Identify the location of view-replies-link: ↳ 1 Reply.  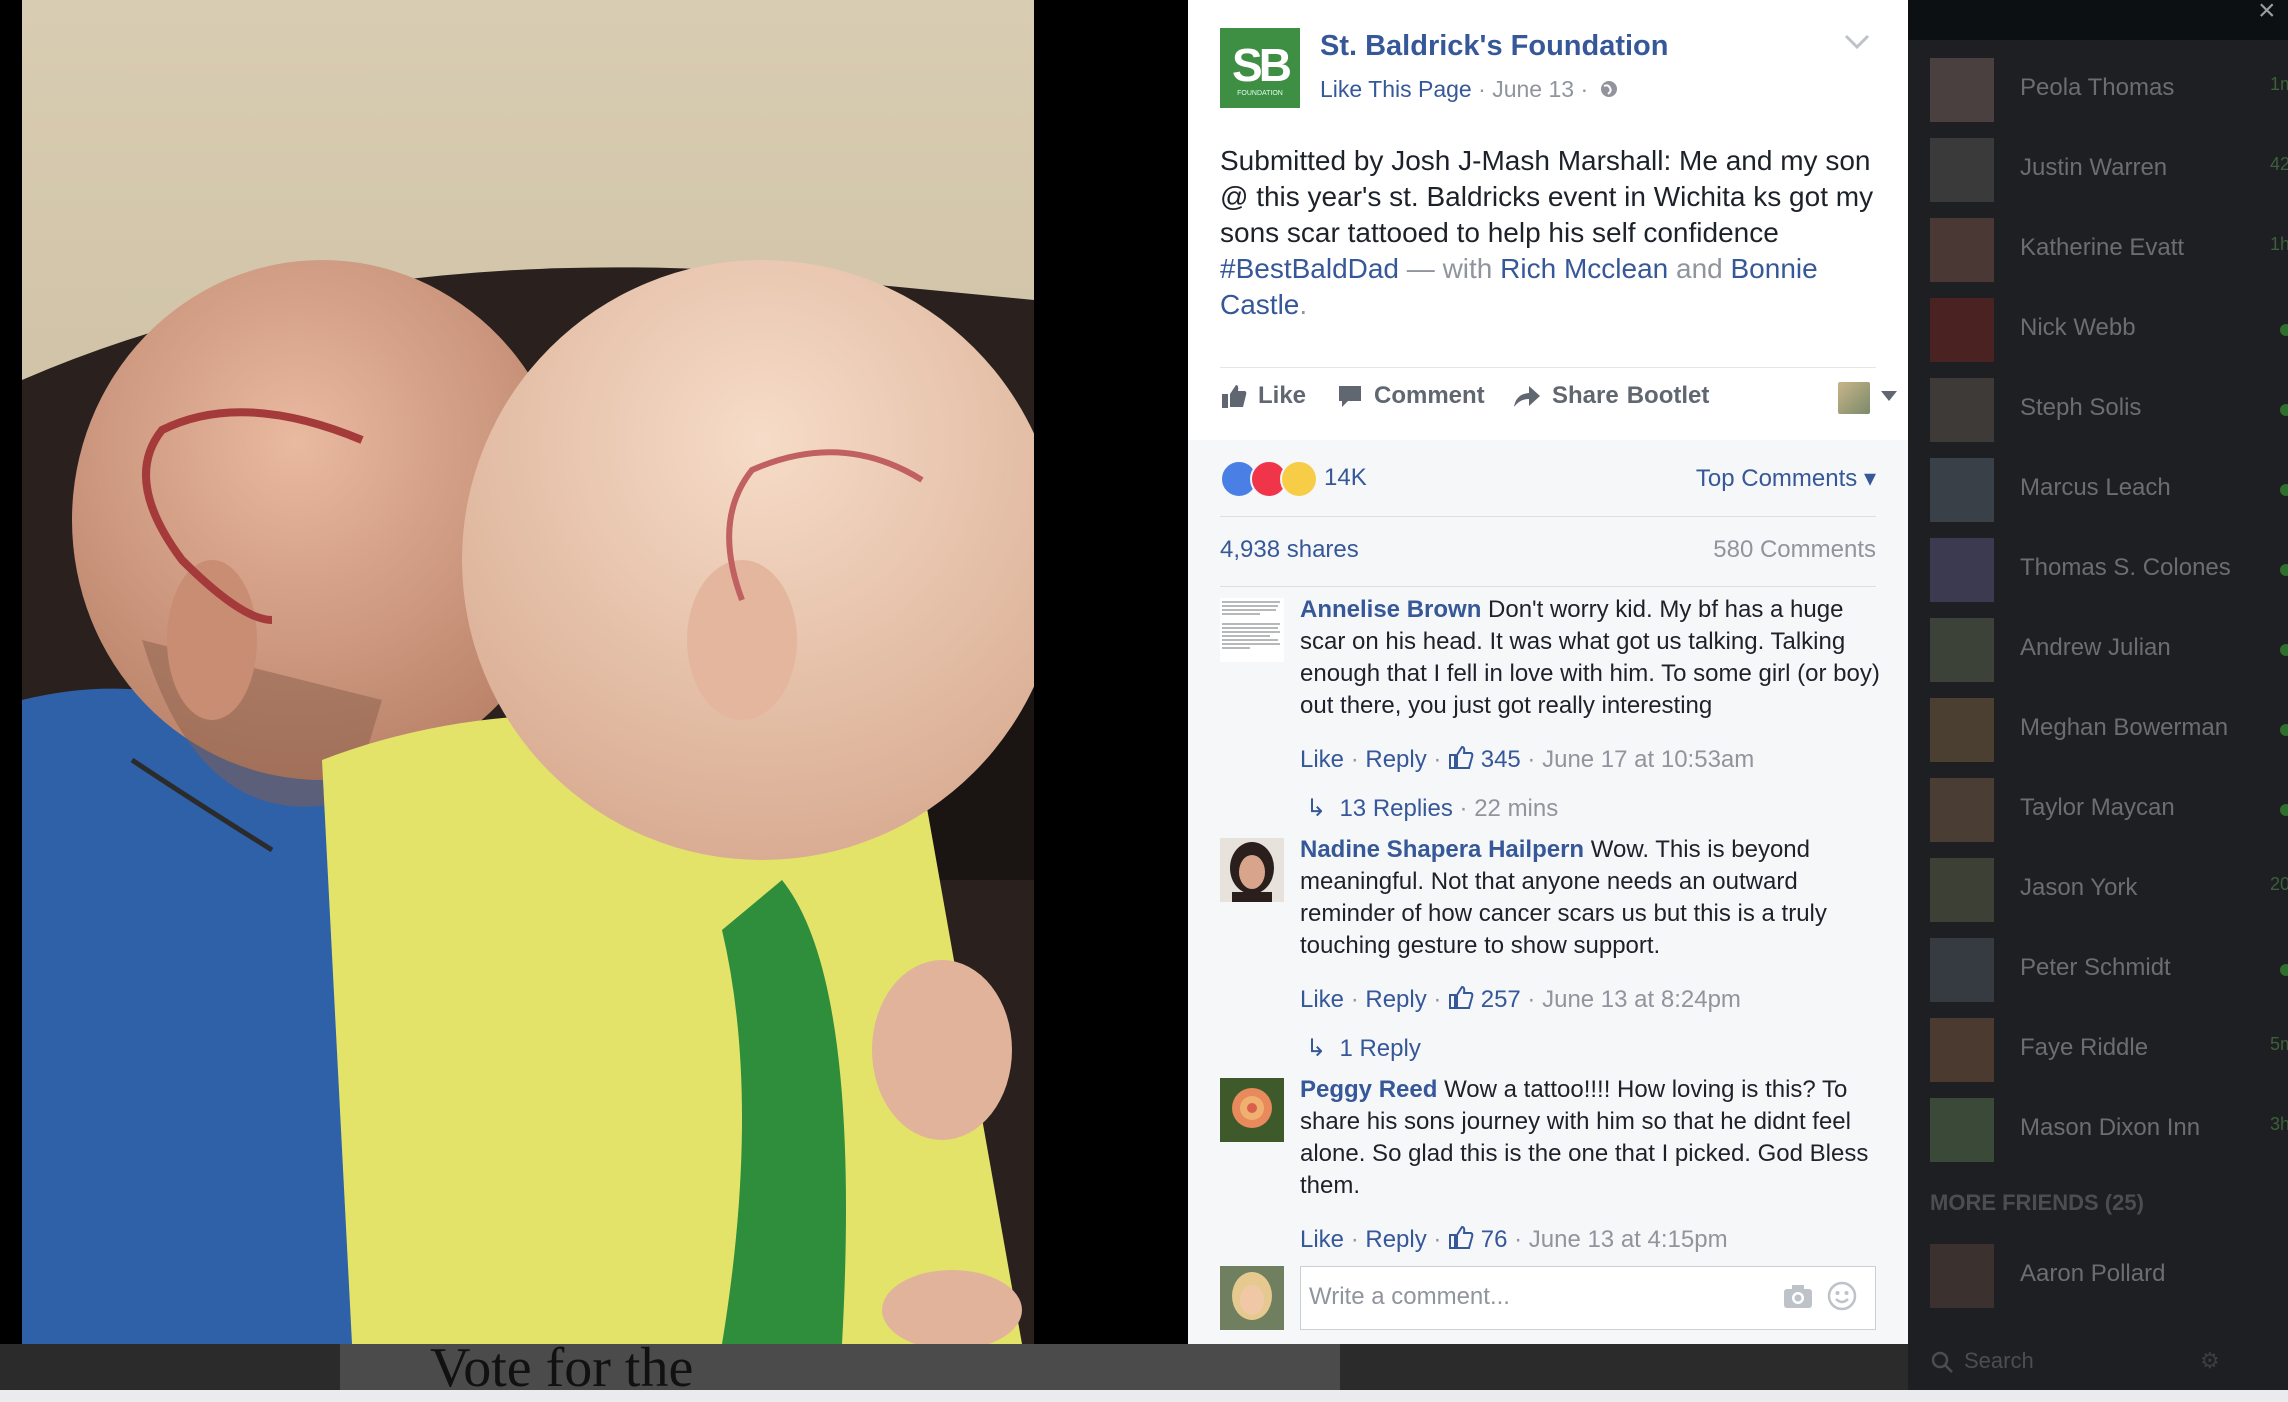
(1363, 1048).